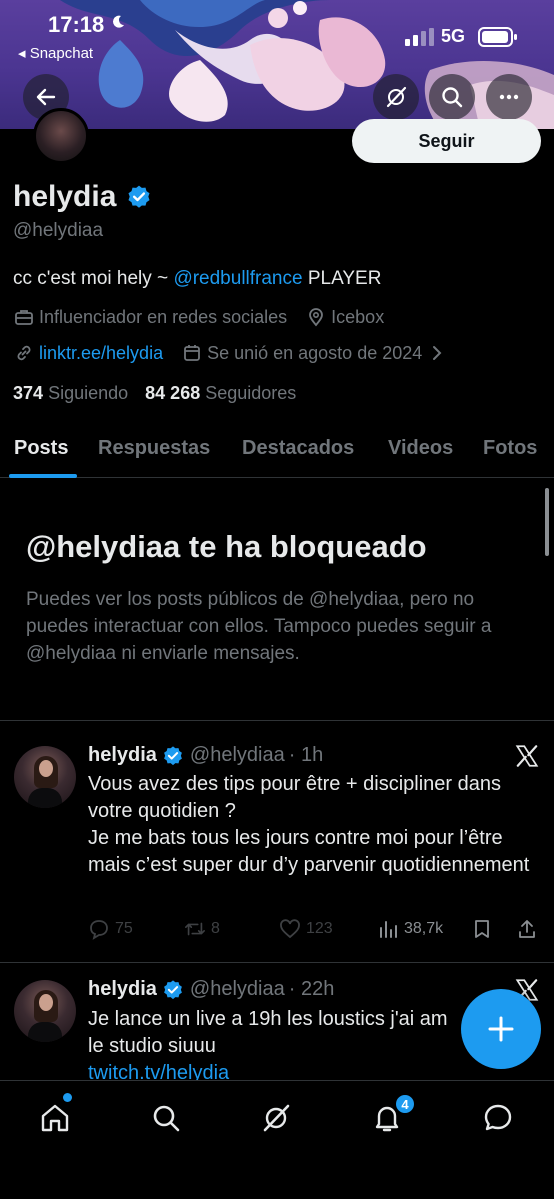 Image resolution: width=554 pixels, height=1199 pixels. What do you see at coordinates (453, 36) in the screenshot?
I see `network-type: 5G` at bounding box center [453, 36].